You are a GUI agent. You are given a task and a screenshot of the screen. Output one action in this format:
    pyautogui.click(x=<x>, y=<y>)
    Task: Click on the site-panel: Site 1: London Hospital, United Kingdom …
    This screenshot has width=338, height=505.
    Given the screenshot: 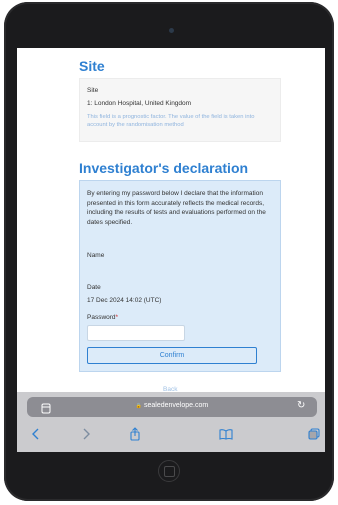 What is the action you would take?
    pyautogui.click(x=180, y=110)
    